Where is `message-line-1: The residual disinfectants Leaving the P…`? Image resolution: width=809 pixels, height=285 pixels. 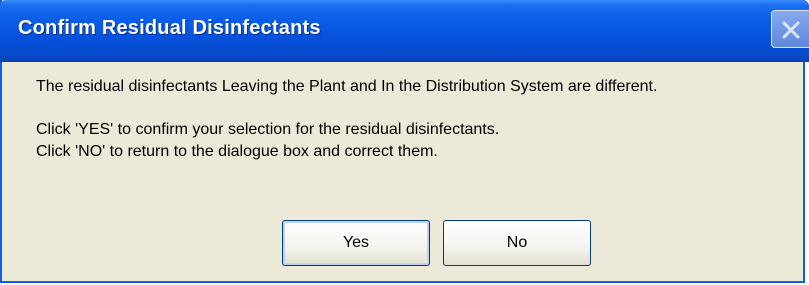
message-line-1: The residual disinfectants Leaving the P… is located at coordinates (347, 86).